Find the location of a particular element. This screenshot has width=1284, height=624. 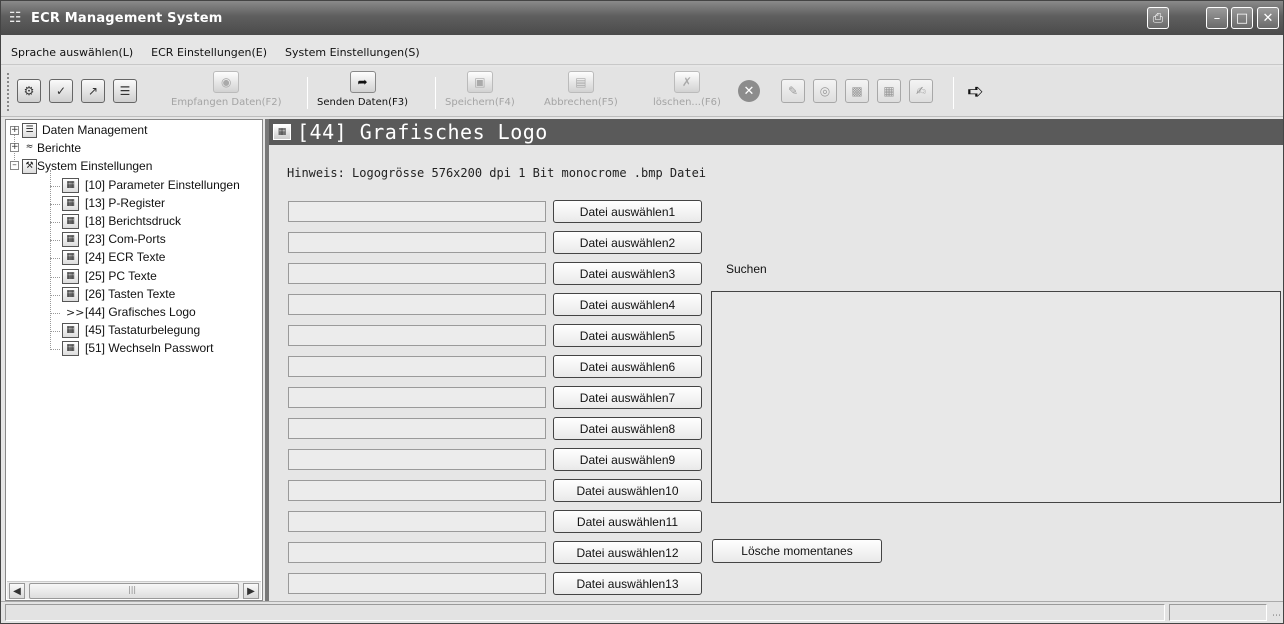

screen-tool-icon: ▩ is located at coordinates (857, 91).